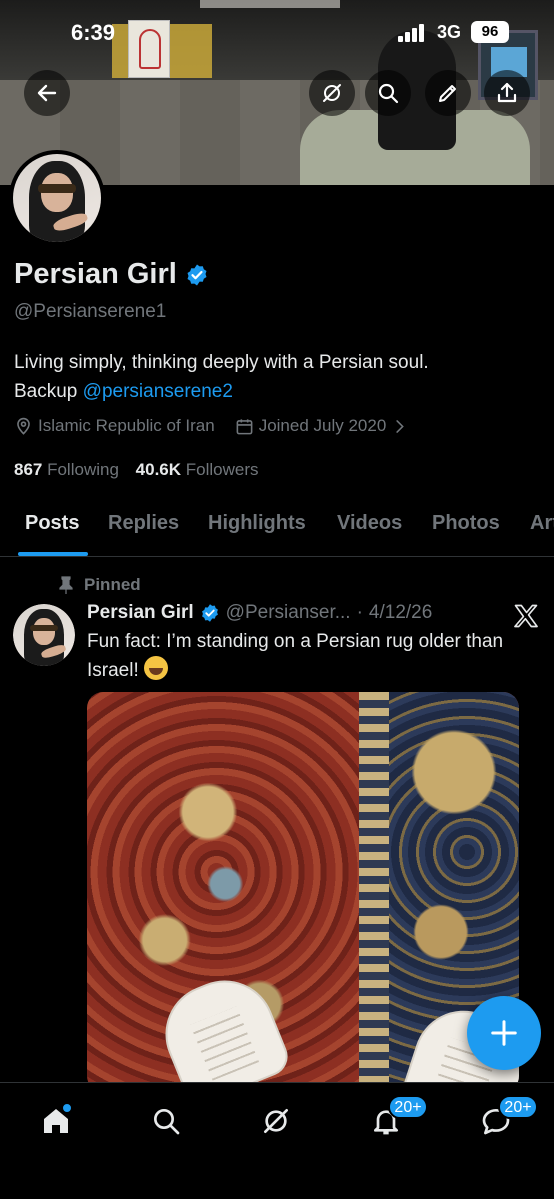 The image size is (554, 1199). What do you see at coordinates (526, 616) in the screenshot?
I see `x-logo-icon` at bounding box center [526, 616].